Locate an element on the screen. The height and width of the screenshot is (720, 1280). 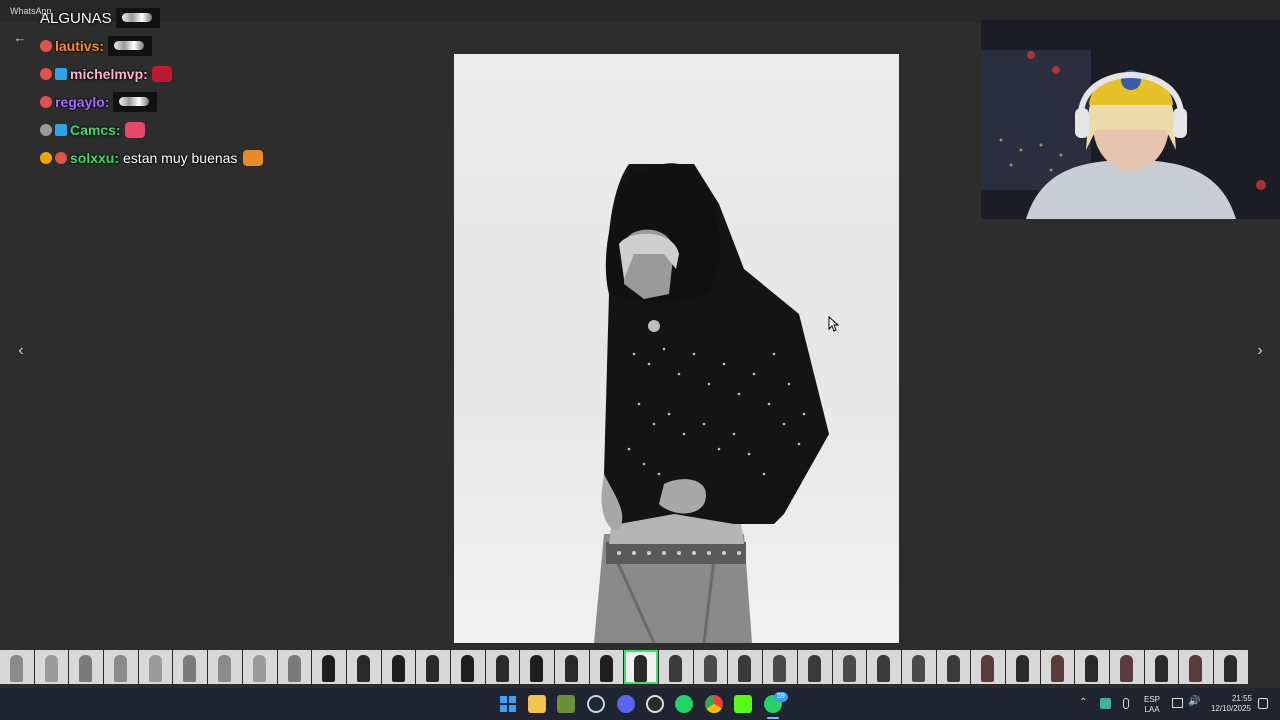
chevron-up-icon: ⌃ is located at coordinates (1083, 702).